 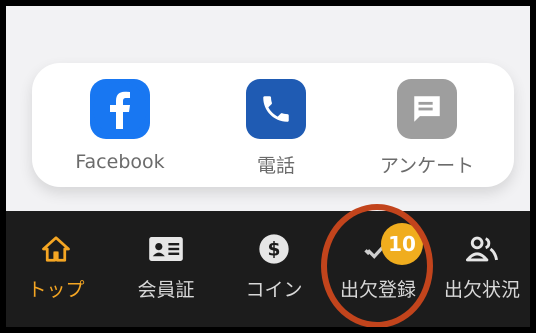 I want to click on survey-link: アンケート, so click(x=427, y=125).